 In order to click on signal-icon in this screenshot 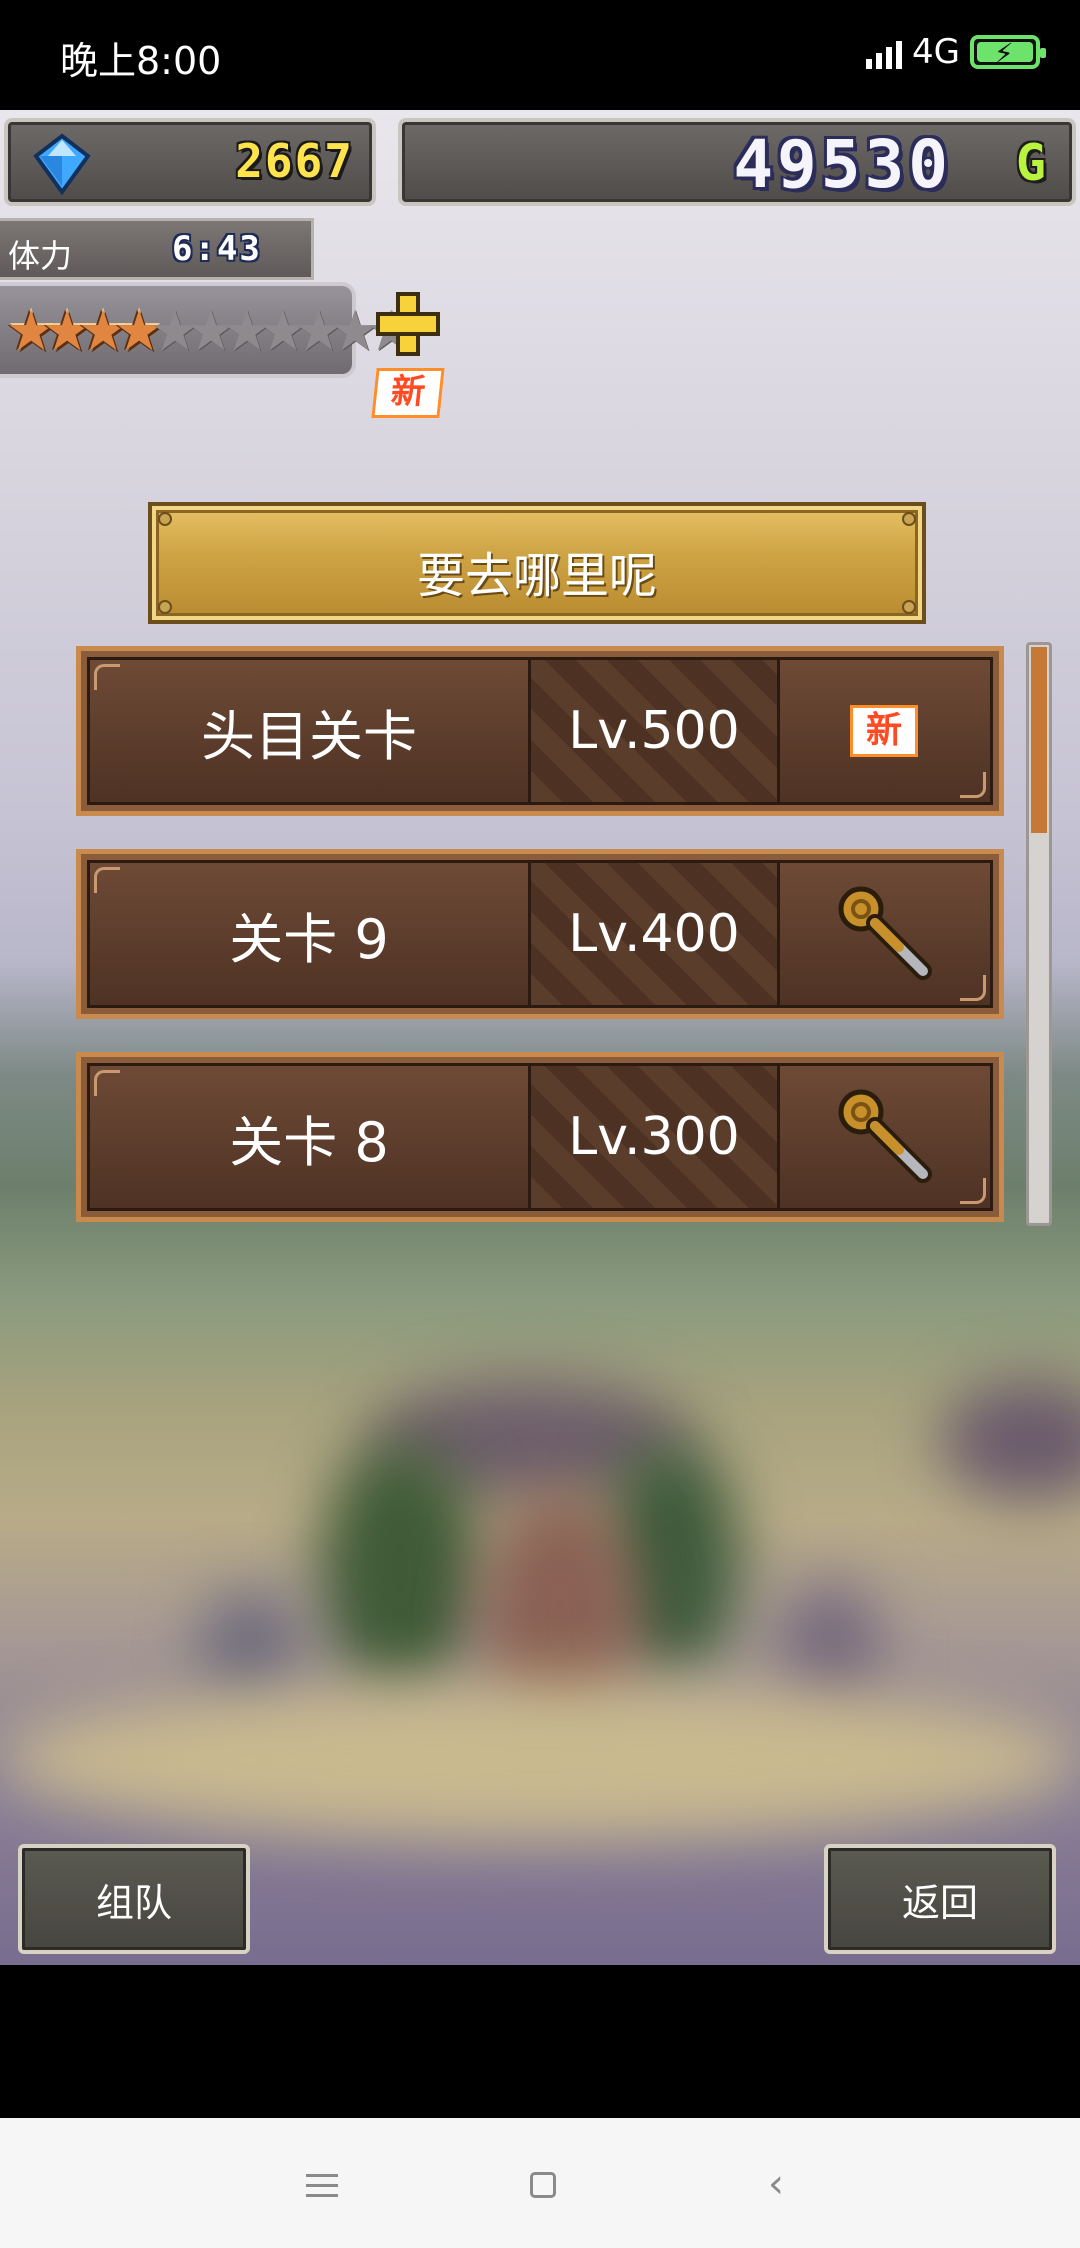, I will do `click(884, 52)`.